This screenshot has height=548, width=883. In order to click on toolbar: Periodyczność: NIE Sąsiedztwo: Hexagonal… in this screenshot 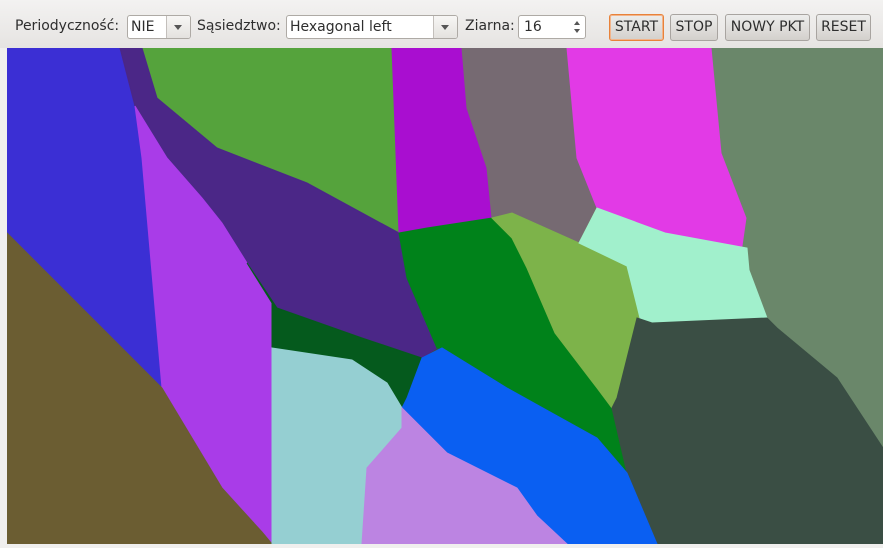, I will do `click(441, 24)`.